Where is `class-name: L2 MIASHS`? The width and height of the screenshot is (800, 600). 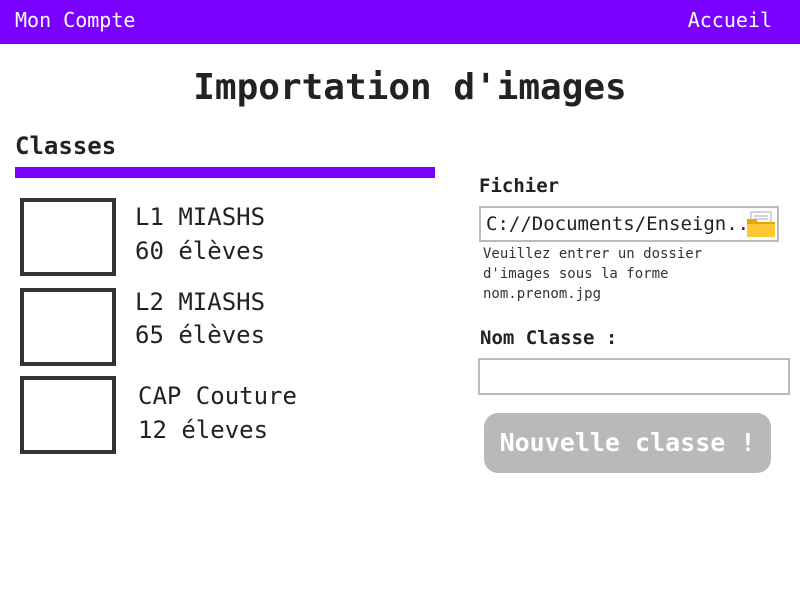
class-name: L2 MIASHS is located at coordinates (200, 302).